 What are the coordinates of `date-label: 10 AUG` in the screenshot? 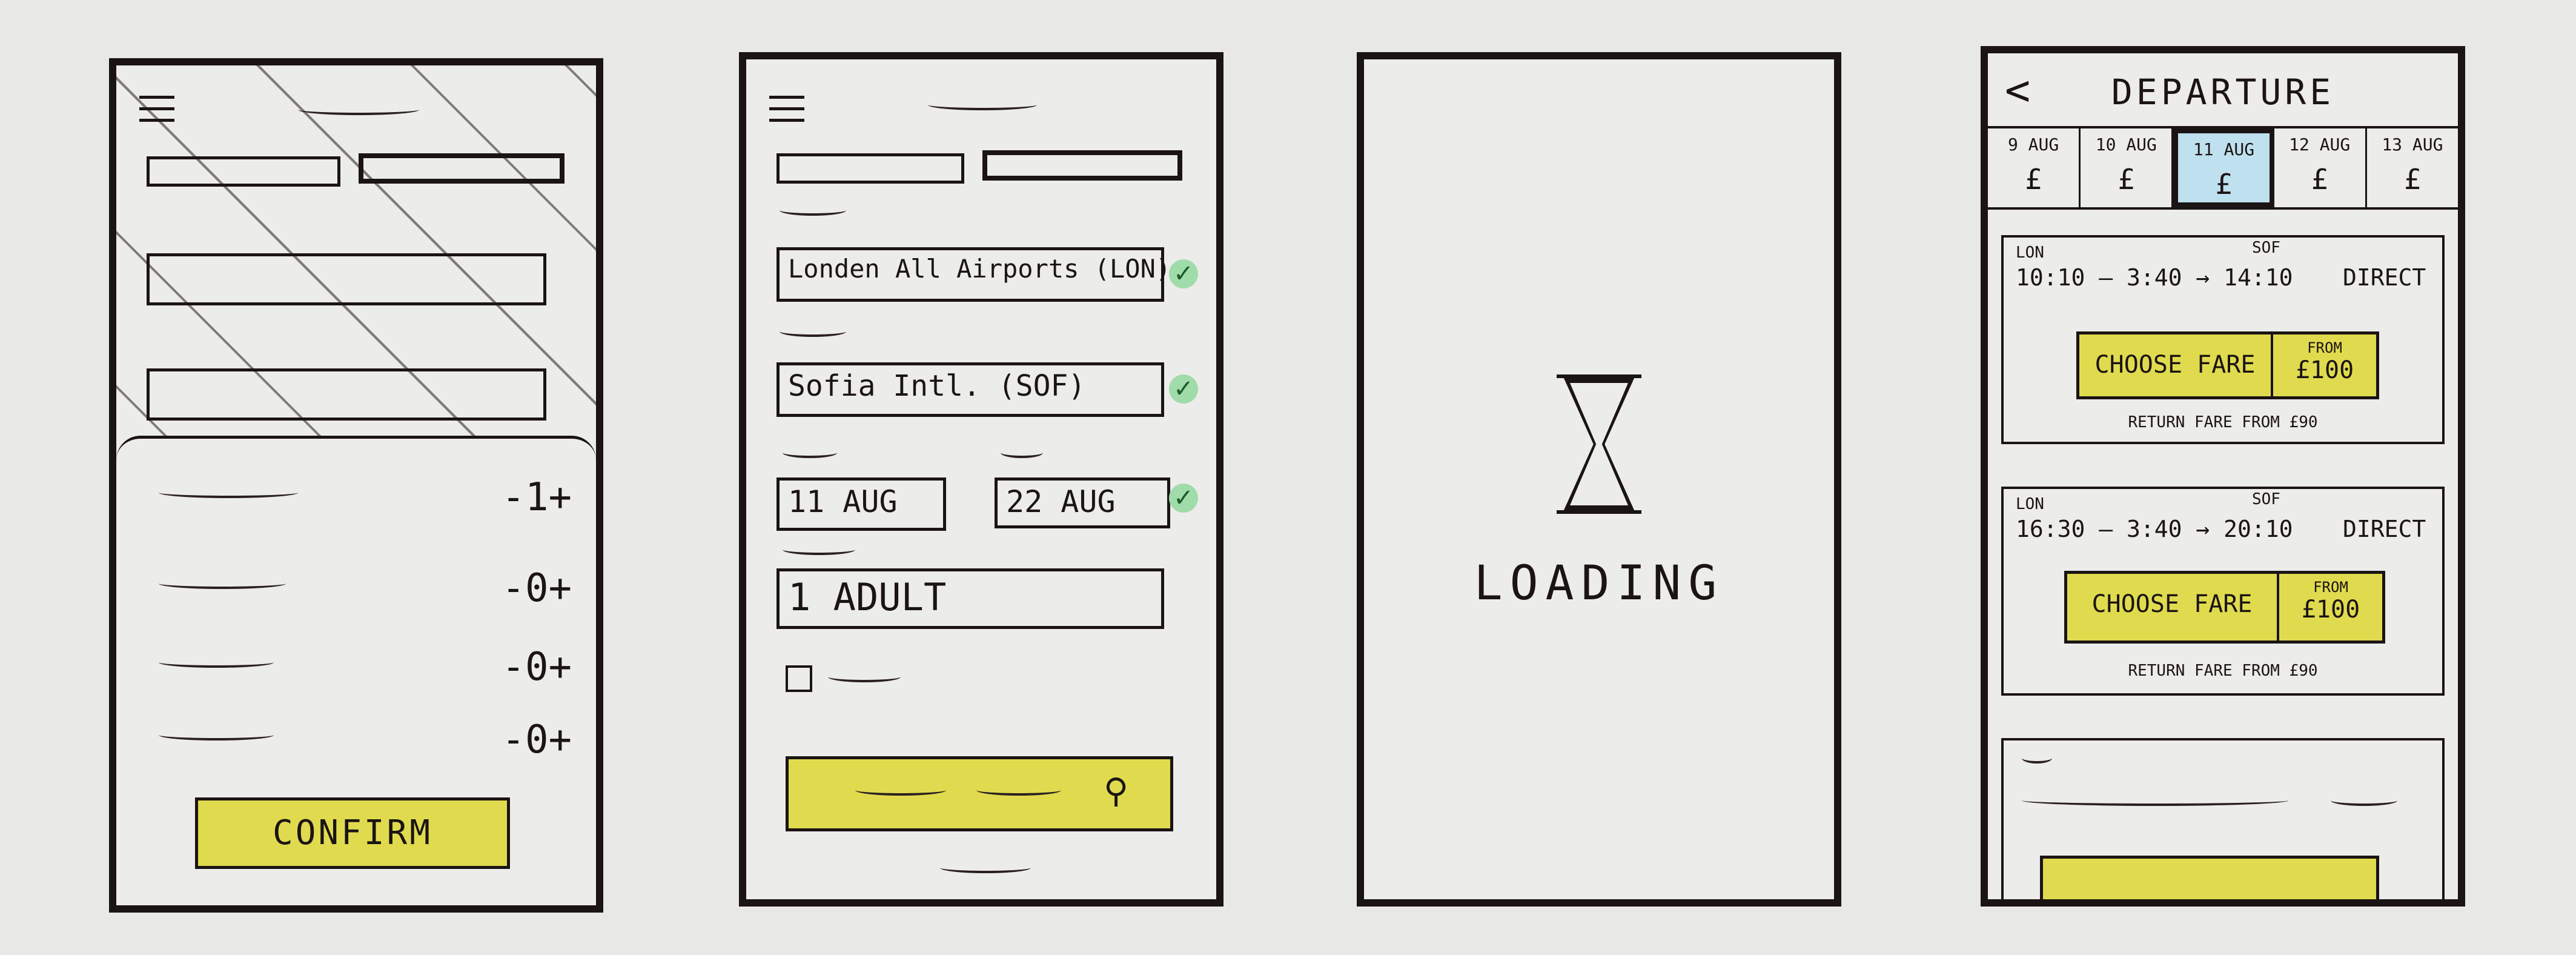 It's located at (2126, 145).